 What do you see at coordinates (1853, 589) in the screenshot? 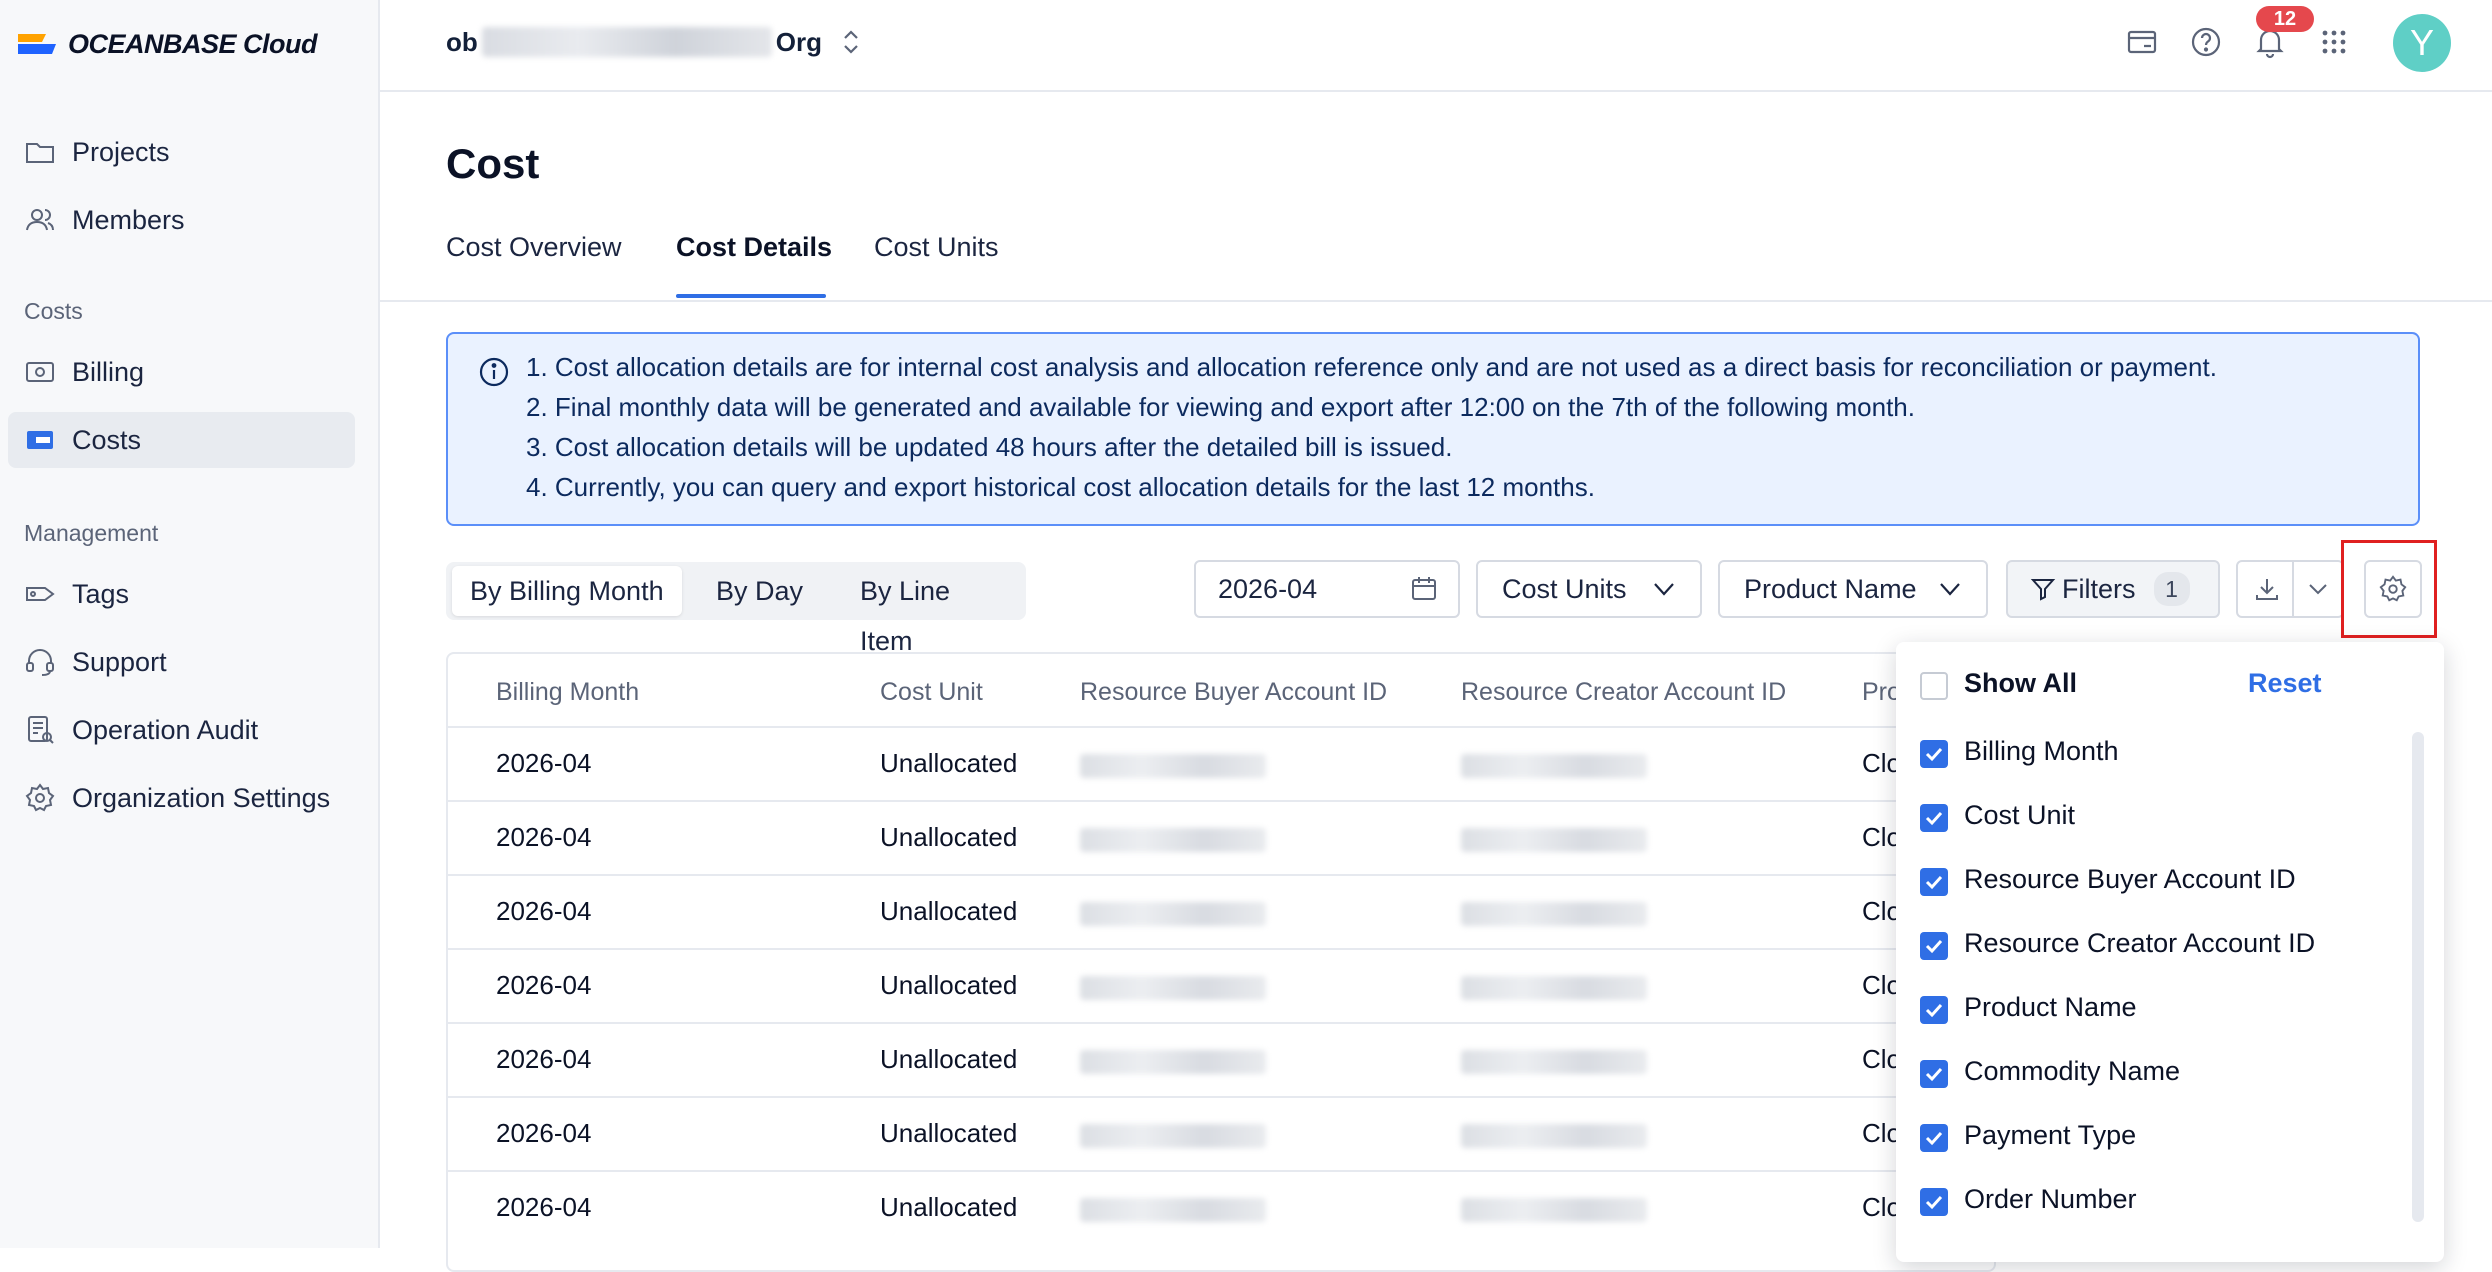
I see `product-name-select: Product Name` at bounding box center [1853, 589].